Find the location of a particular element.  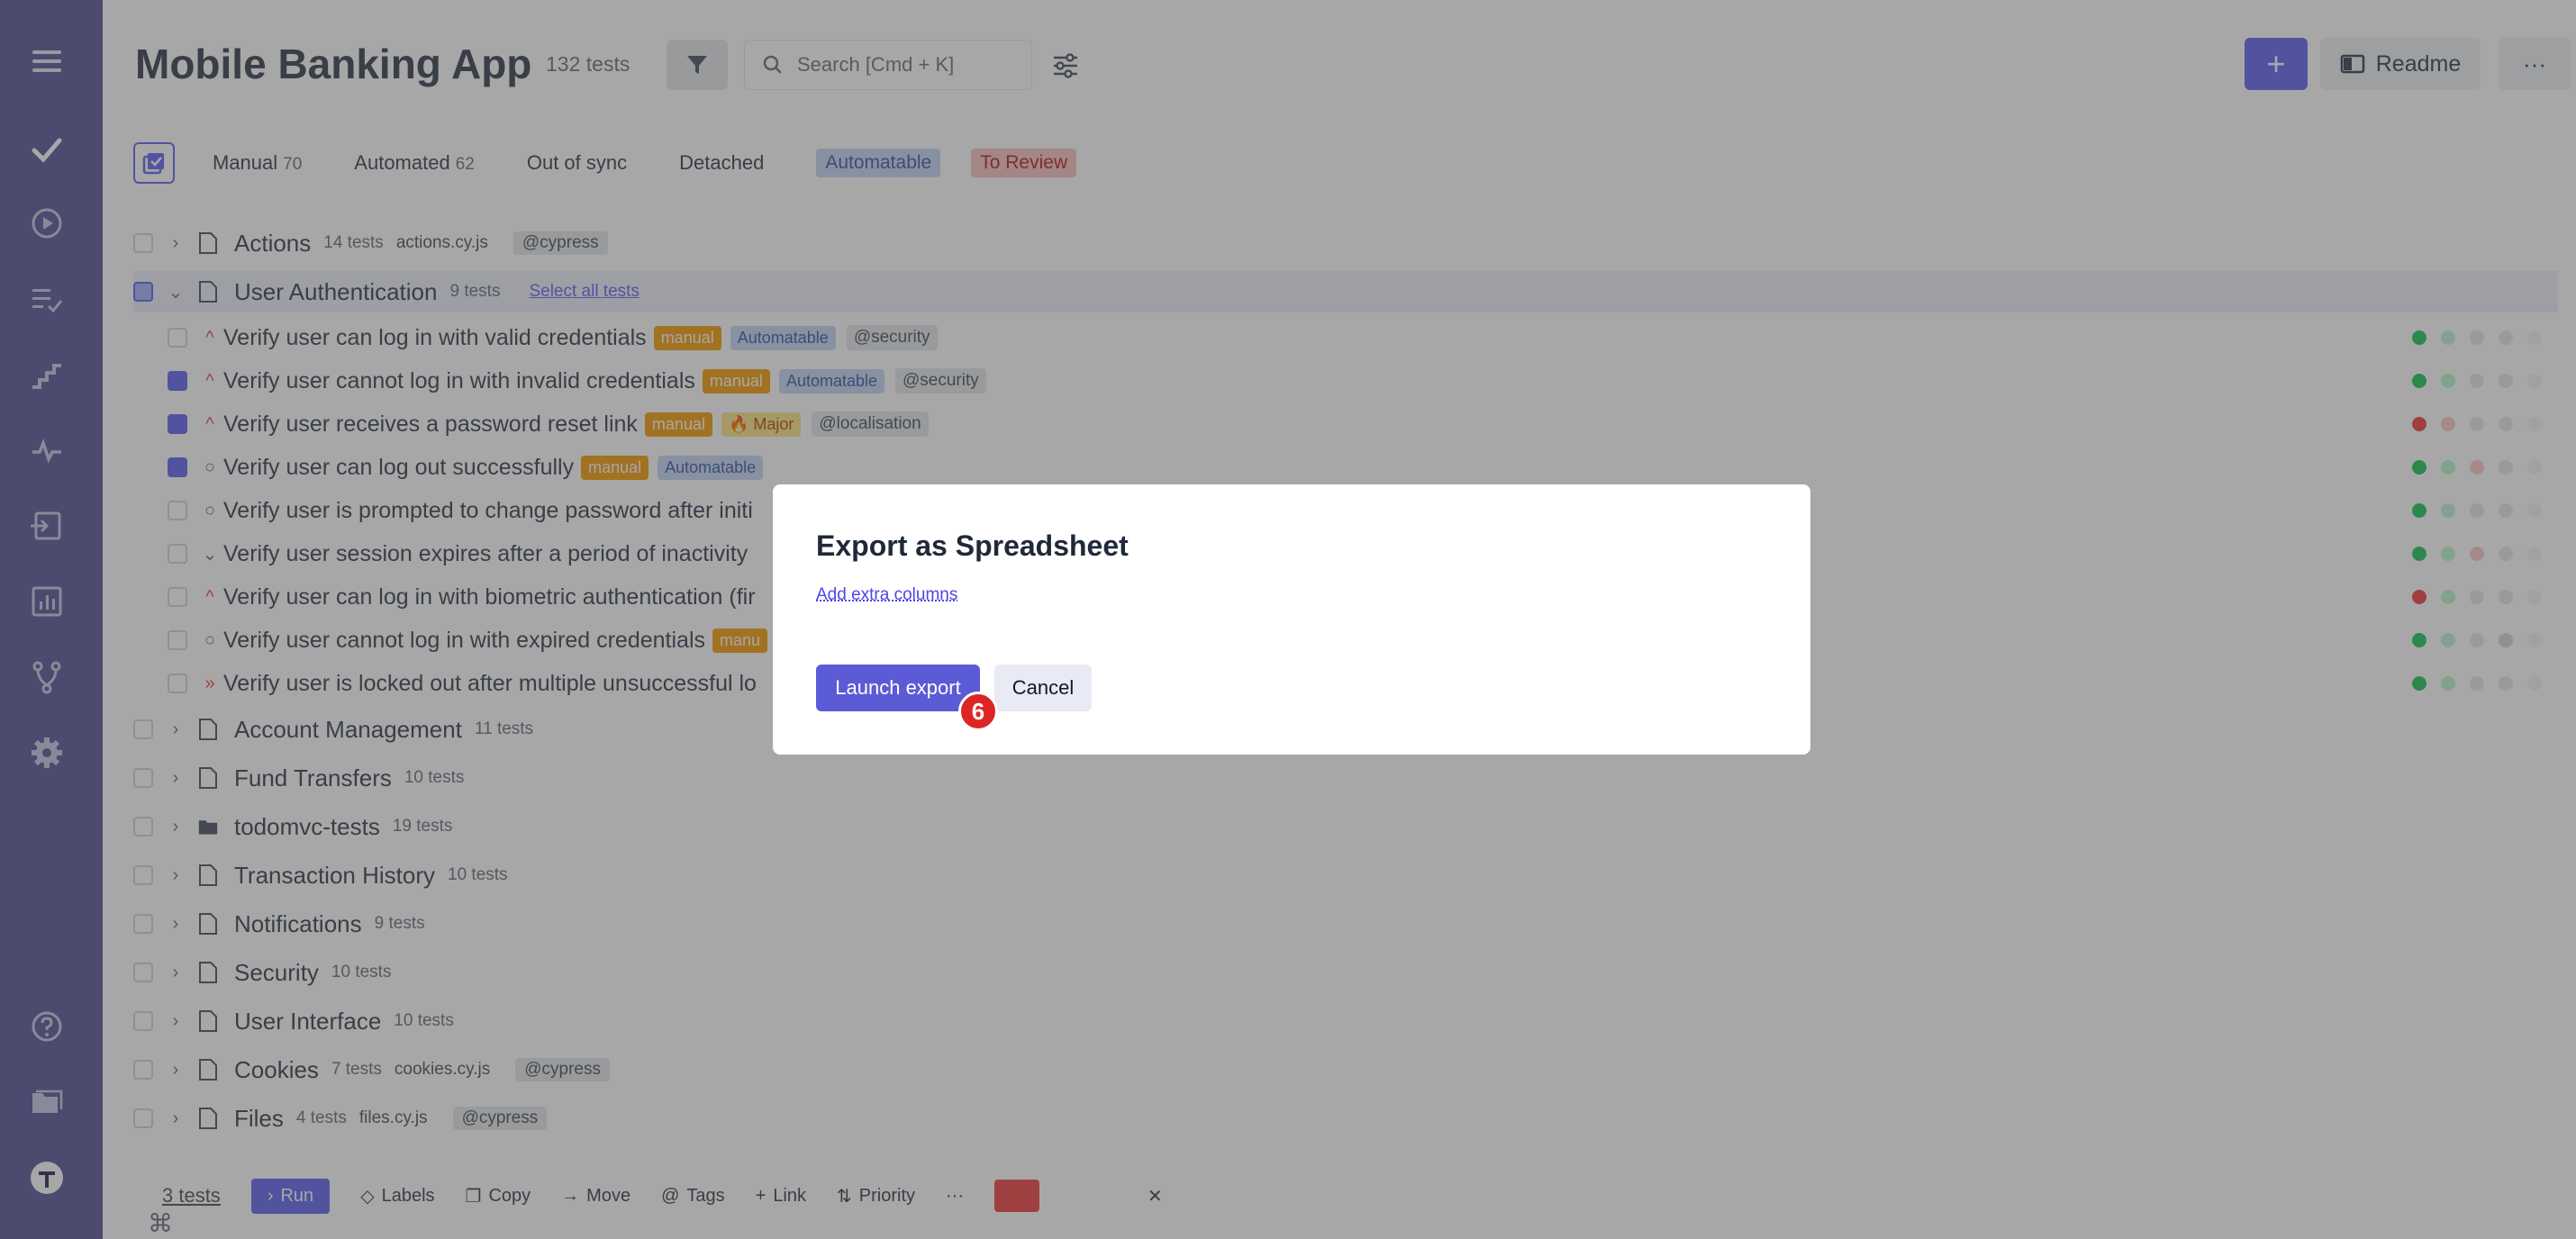

cancel-button: Cancel is located at coordinates (1043, 688).